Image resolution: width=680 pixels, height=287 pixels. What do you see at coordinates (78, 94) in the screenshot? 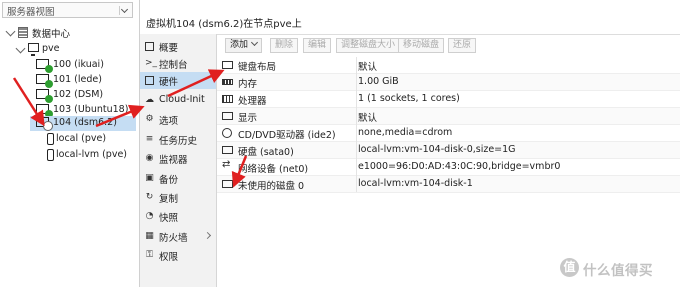
I see `tree-vm-label: 102 (DSM)` at bounding box center [78, 94].